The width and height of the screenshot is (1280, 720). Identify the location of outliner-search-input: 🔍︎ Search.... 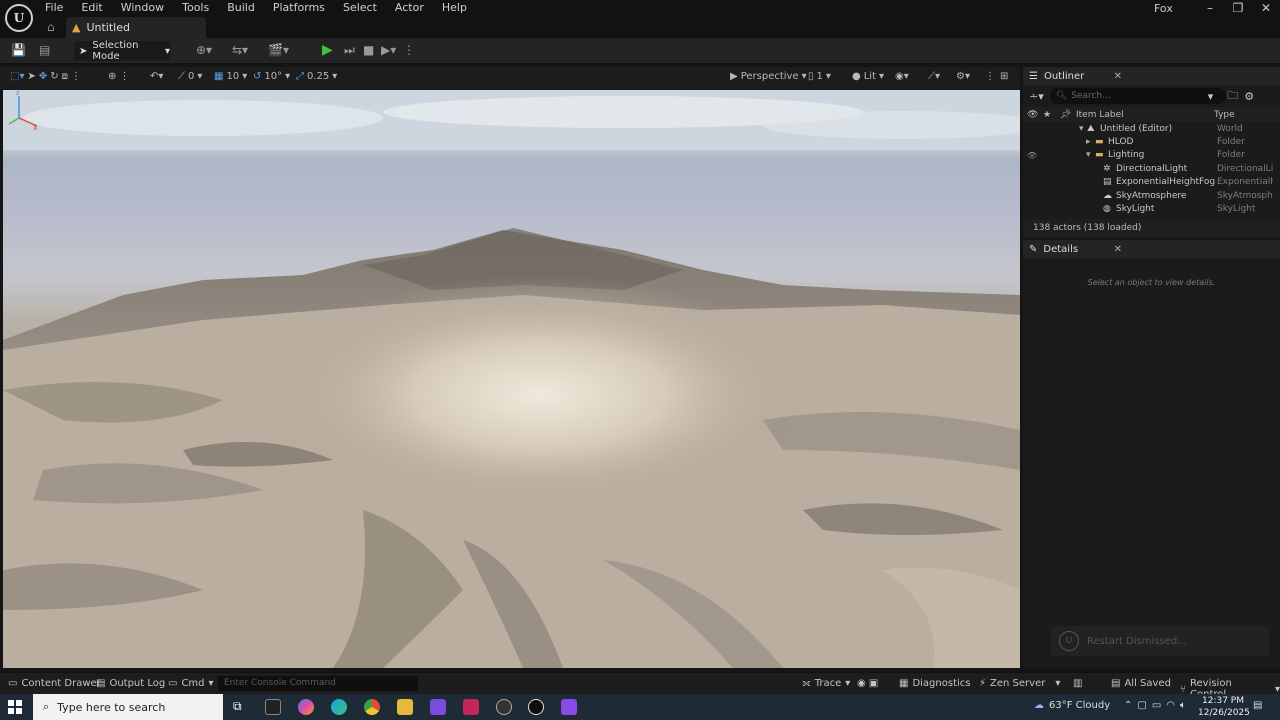
(1137, 96).